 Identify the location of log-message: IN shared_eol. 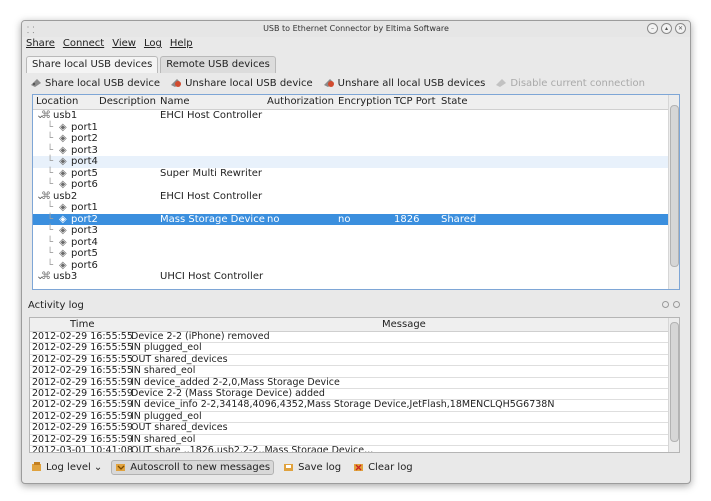
(163, 371).